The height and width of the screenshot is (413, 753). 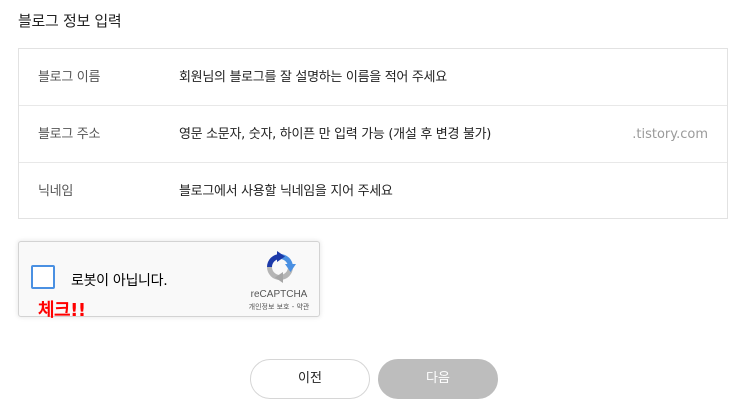 I want to click on next-button: 다음, so click(x=438, y=379).